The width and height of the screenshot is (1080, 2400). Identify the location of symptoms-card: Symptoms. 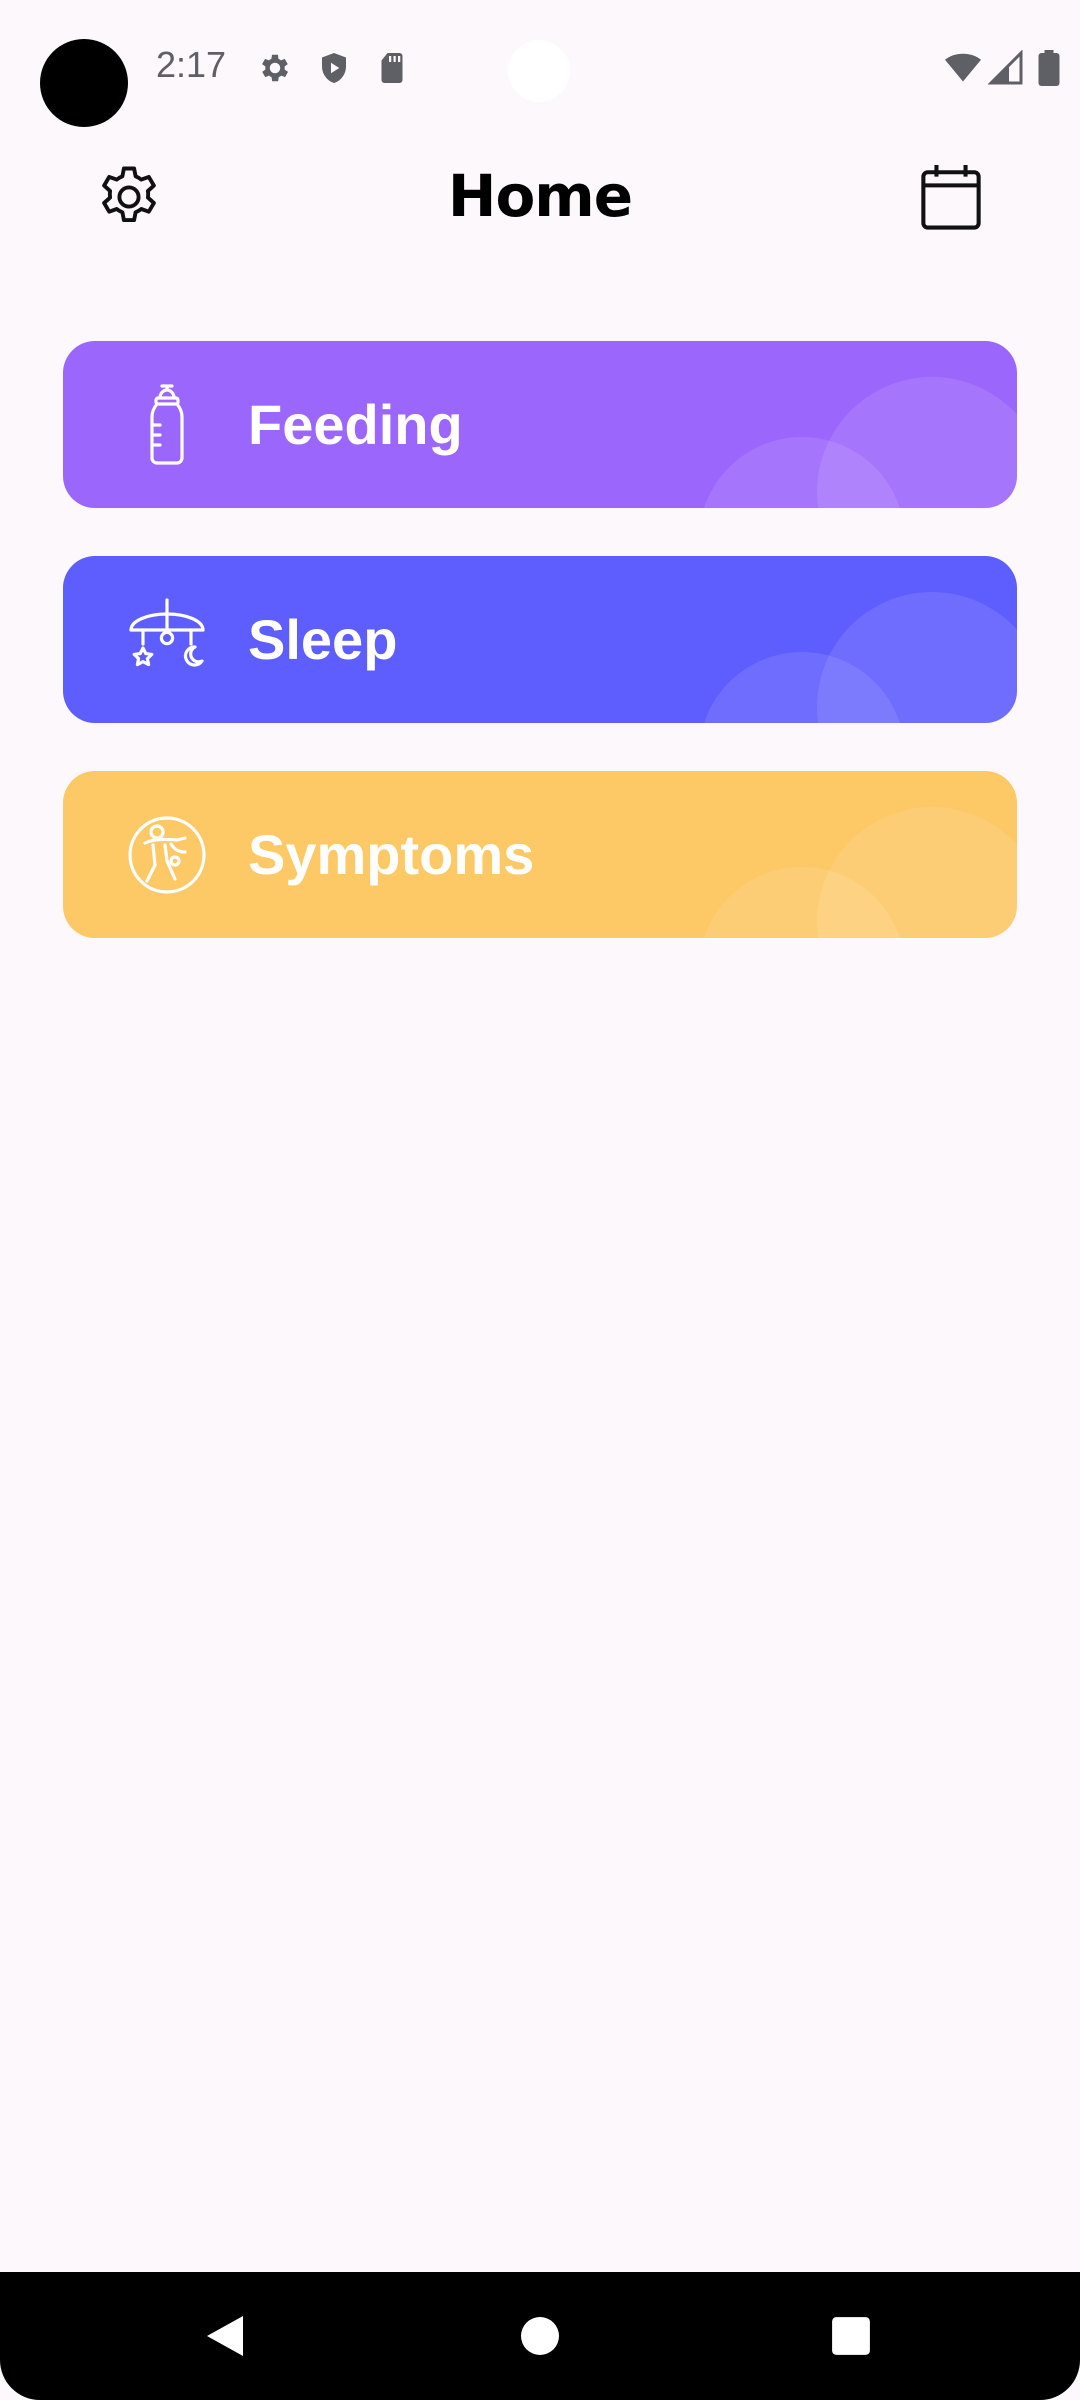
(540, 854).